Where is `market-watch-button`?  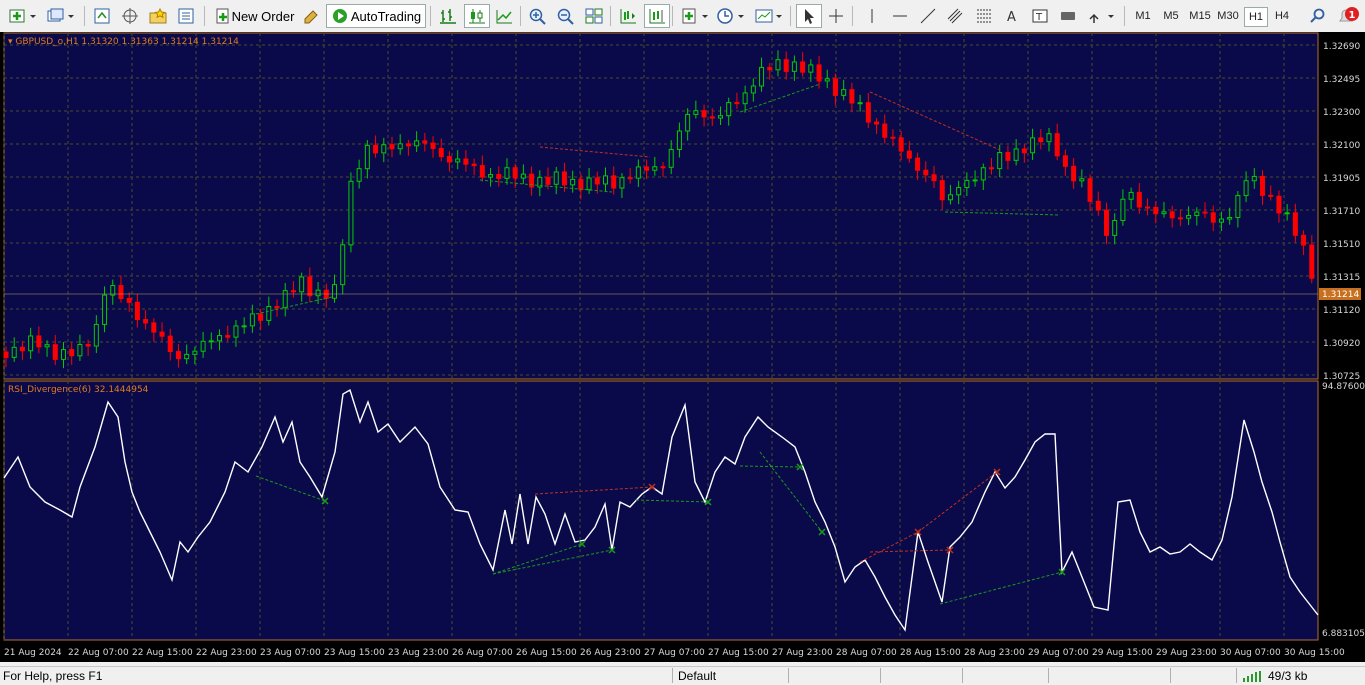
market-watch-button is located at coordinates (102, 16).